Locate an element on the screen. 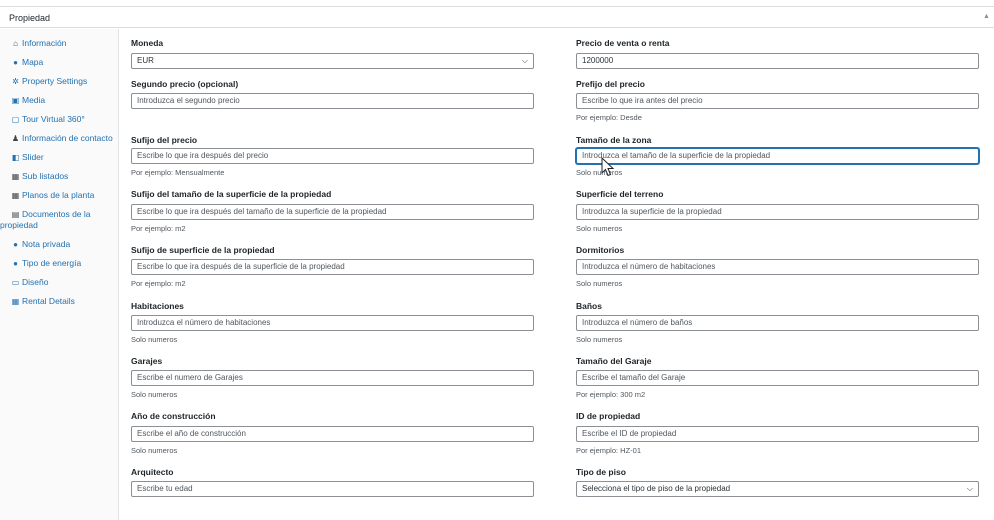 Image resolution: width=994 pixels, height=520 pixels. caret-up-icon: ▲ is located at coordinates (986, 16).